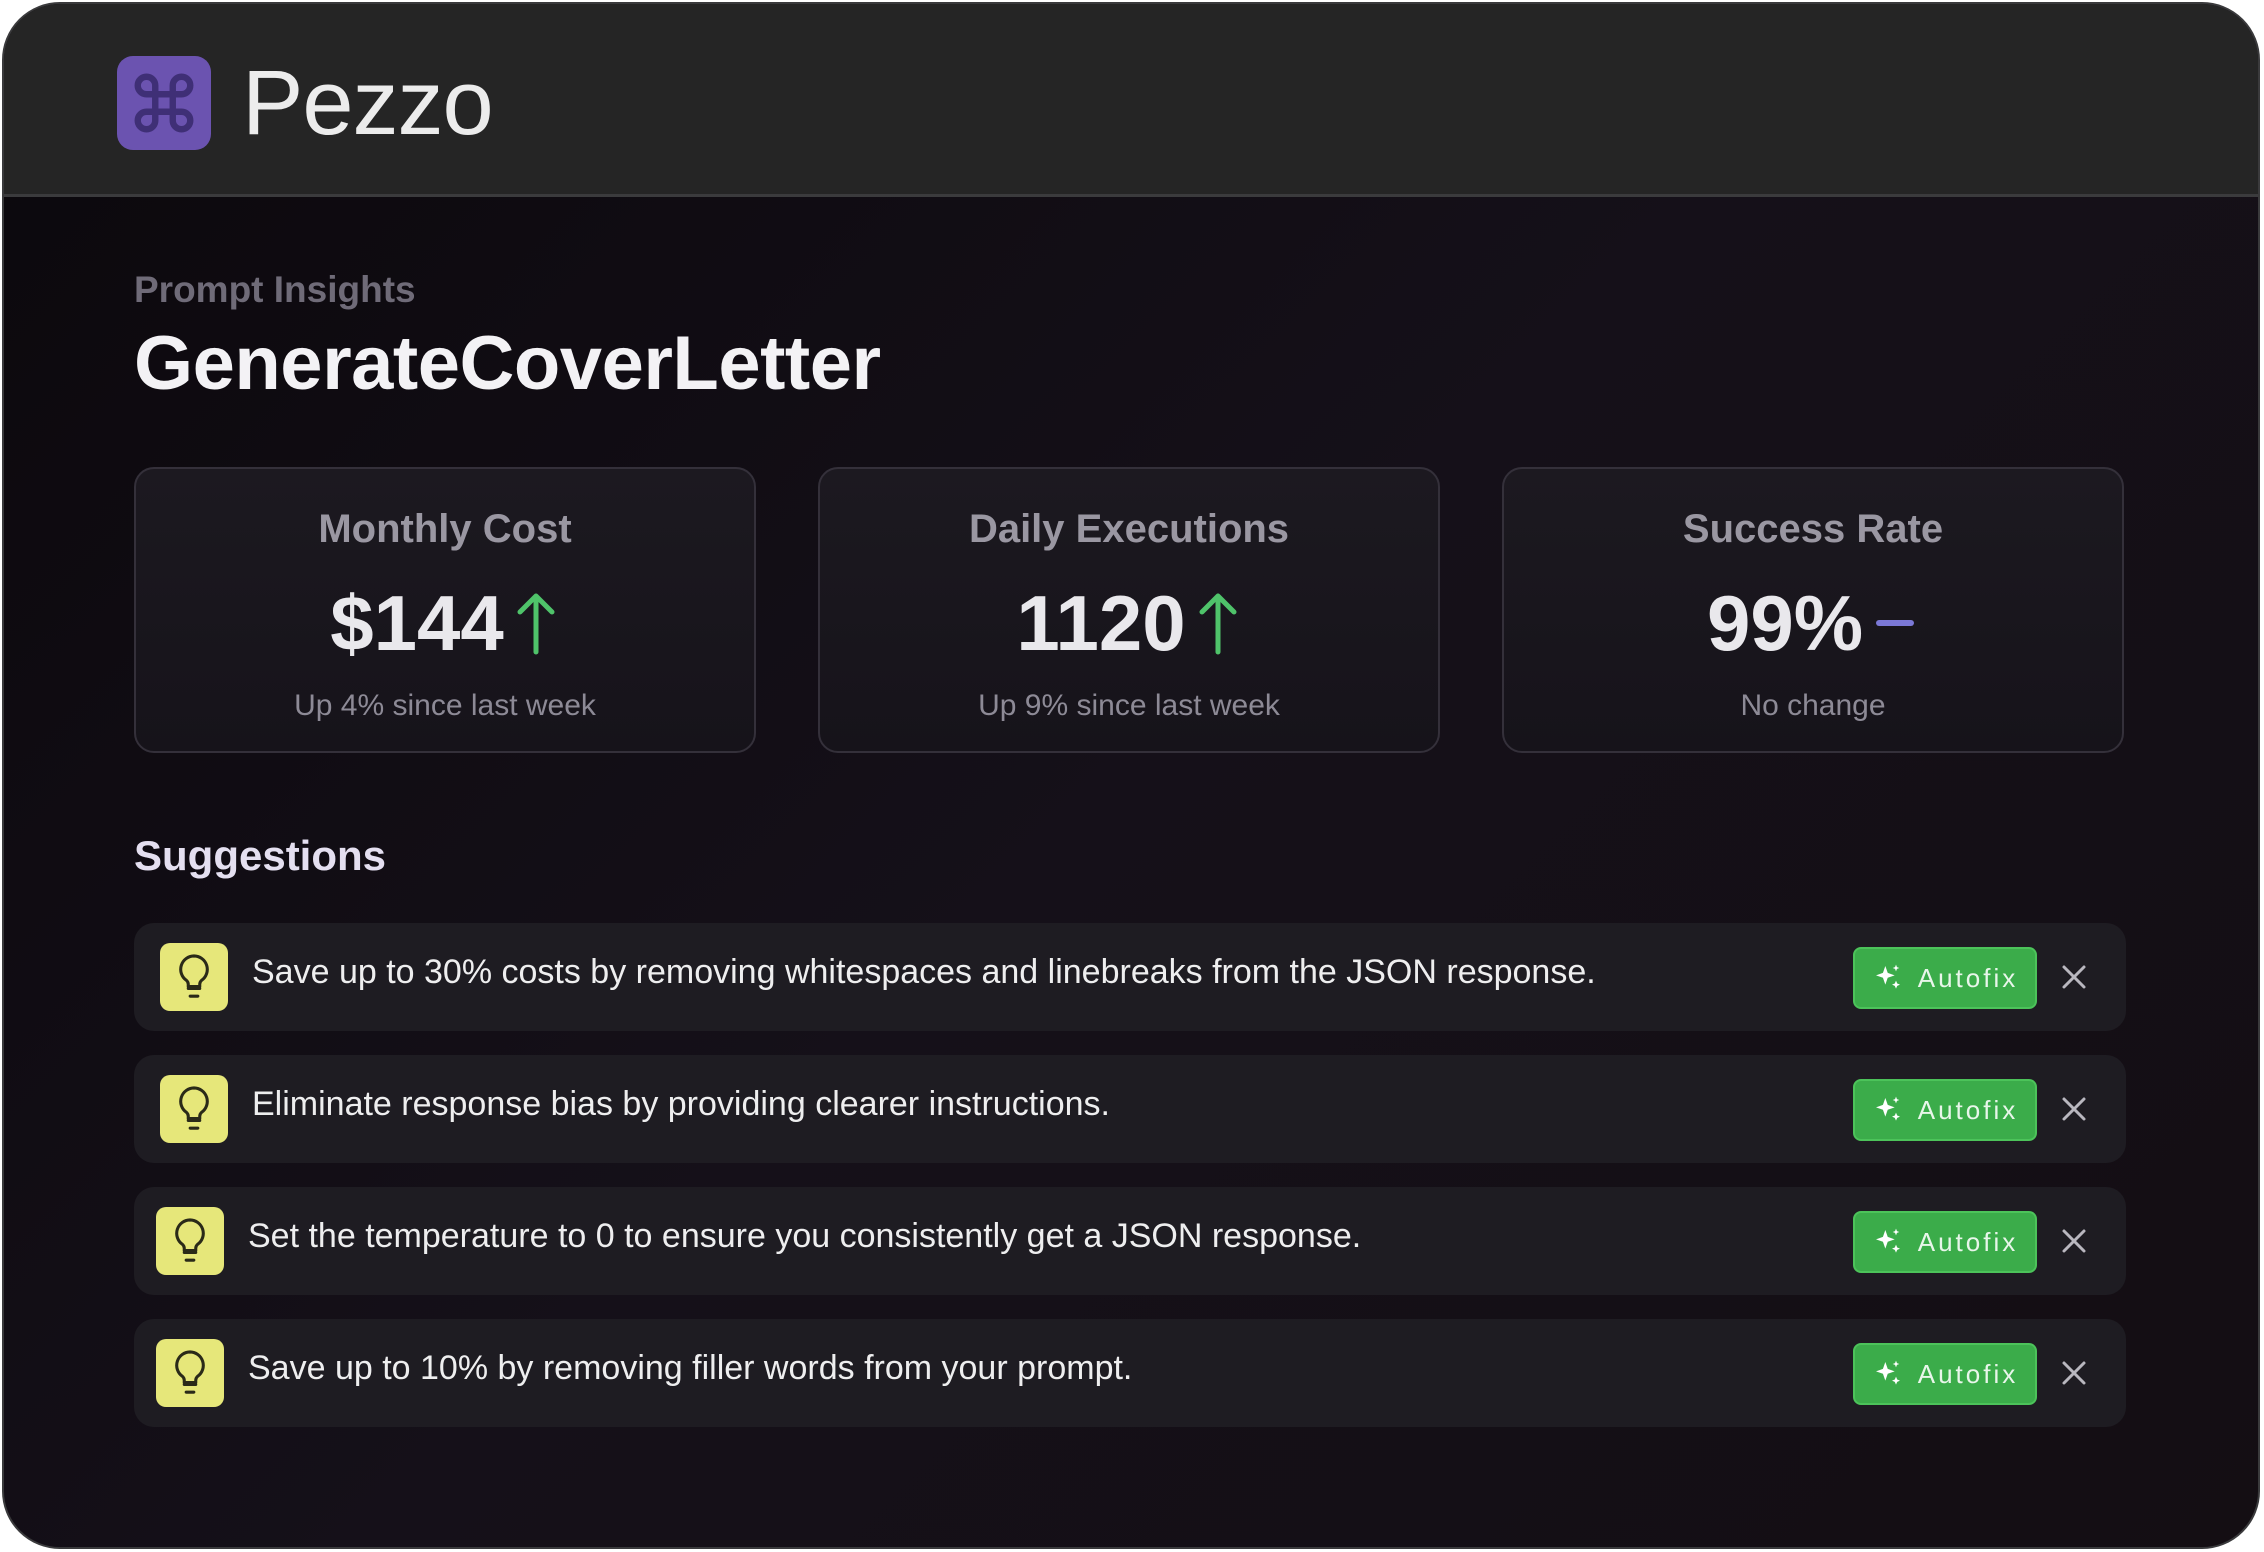 The image size is (2264, 1552). What do you see at coordinates (445, 705) in the screenshot?
I see `metric-subtext: Up 4% since last week` at bounding box center [445, 705].